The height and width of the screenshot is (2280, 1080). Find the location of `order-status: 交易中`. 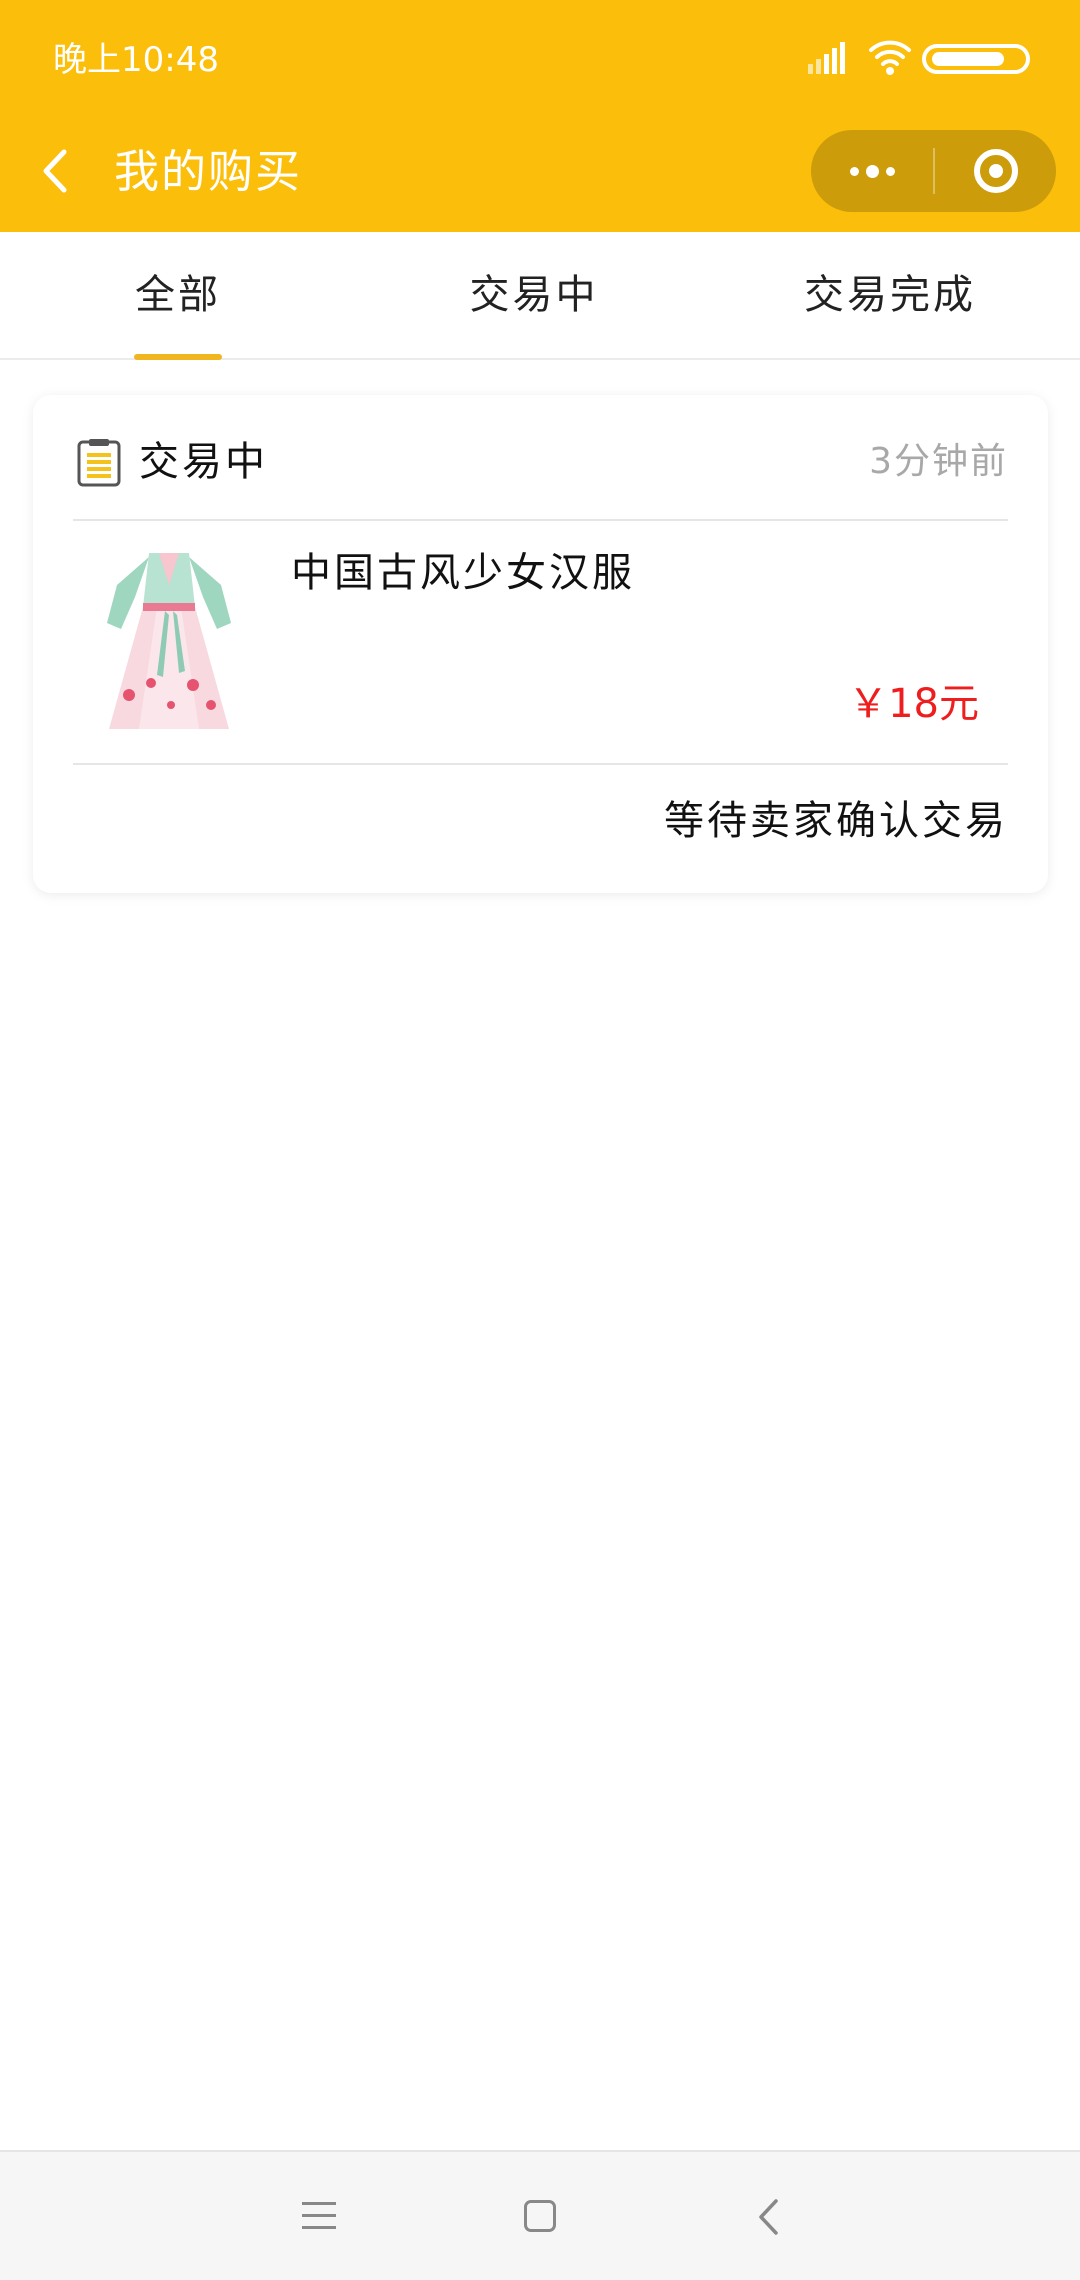

order-status: 交易中 is located at coordinates (203, 462).